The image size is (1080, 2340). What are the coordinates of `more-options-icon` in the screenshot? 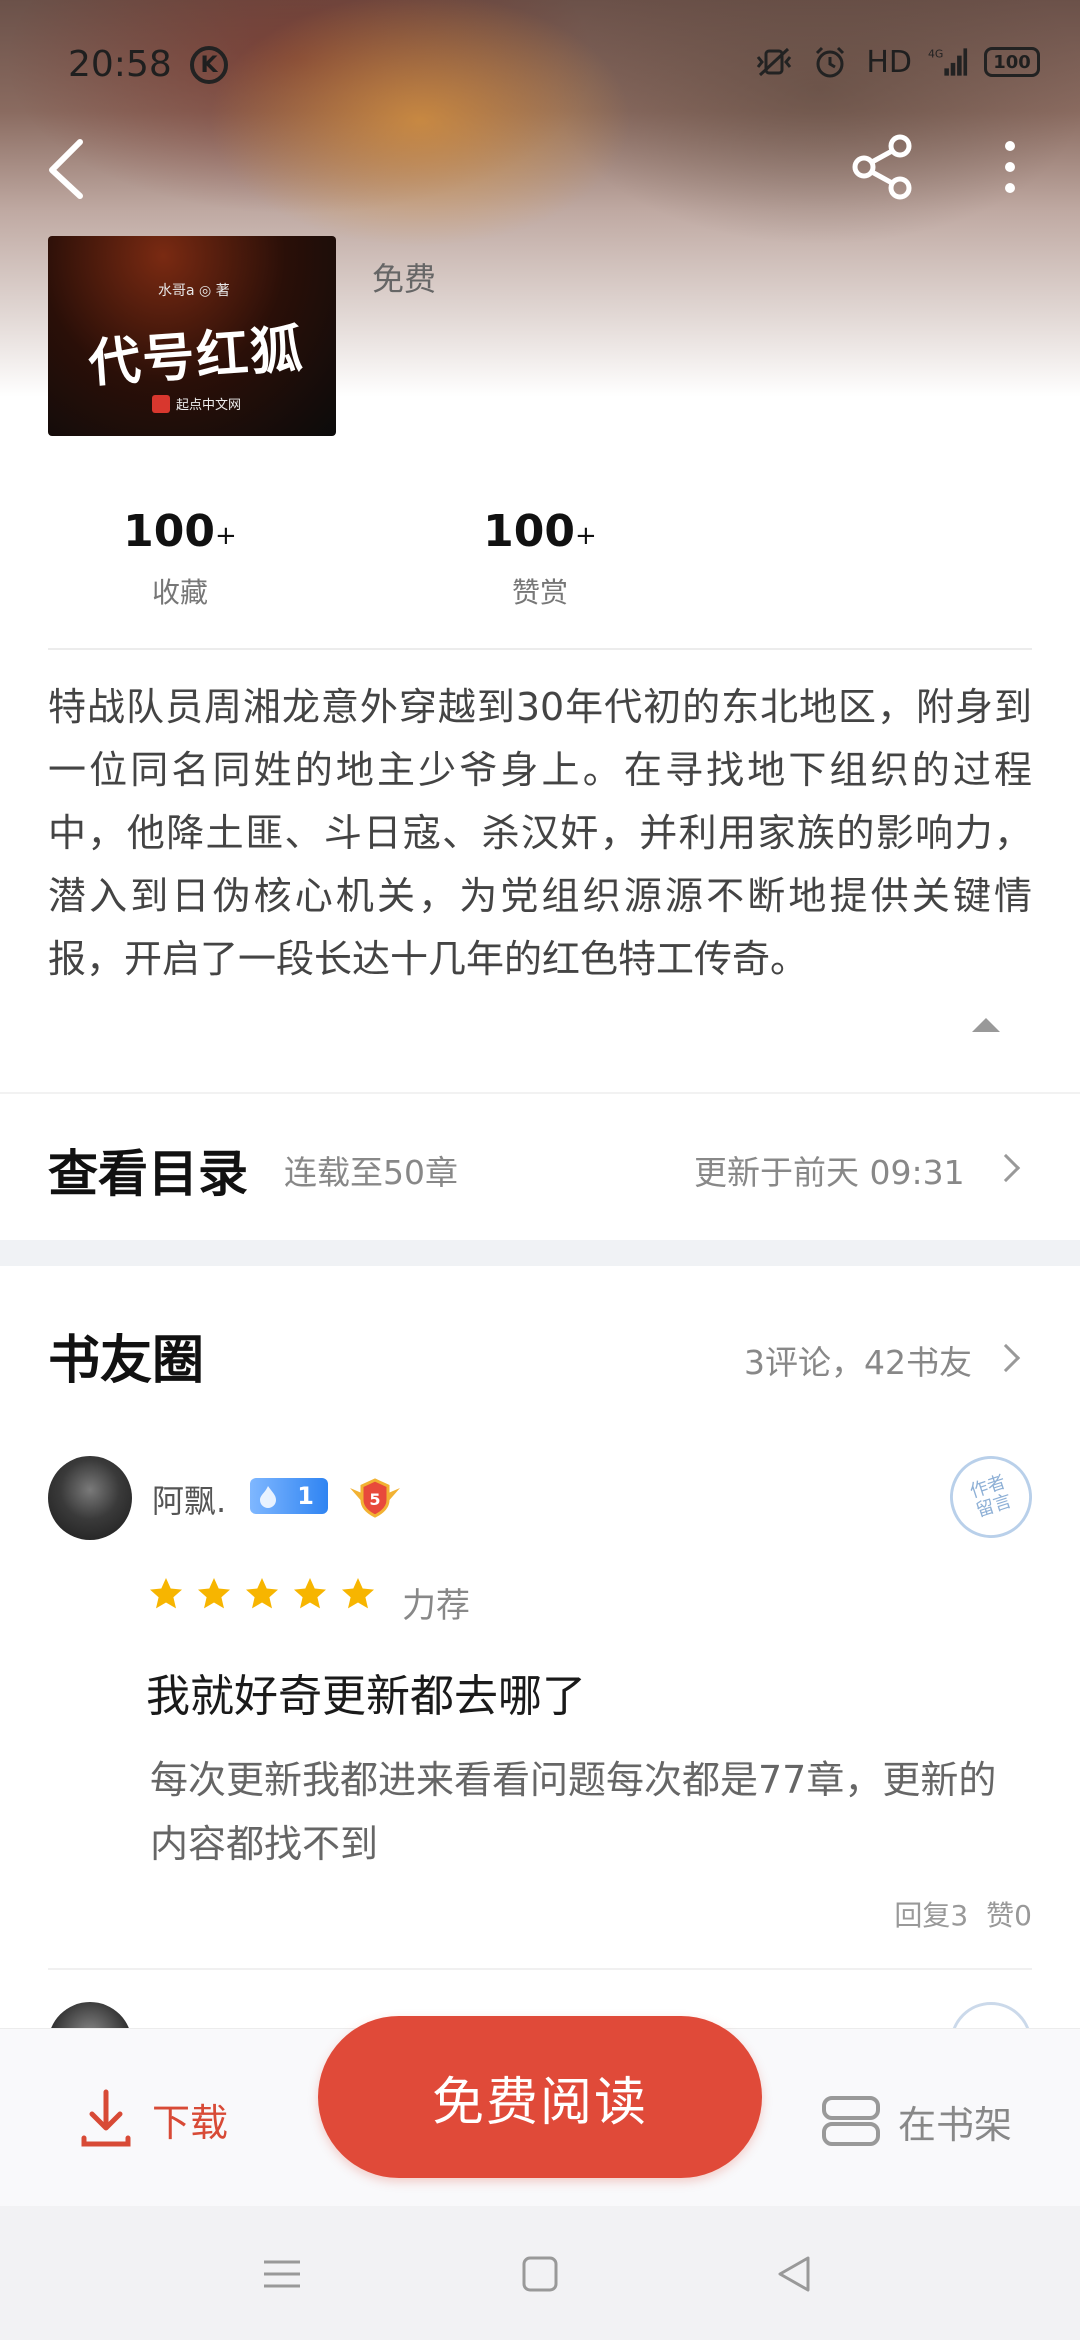 It's located at (1010, 167).